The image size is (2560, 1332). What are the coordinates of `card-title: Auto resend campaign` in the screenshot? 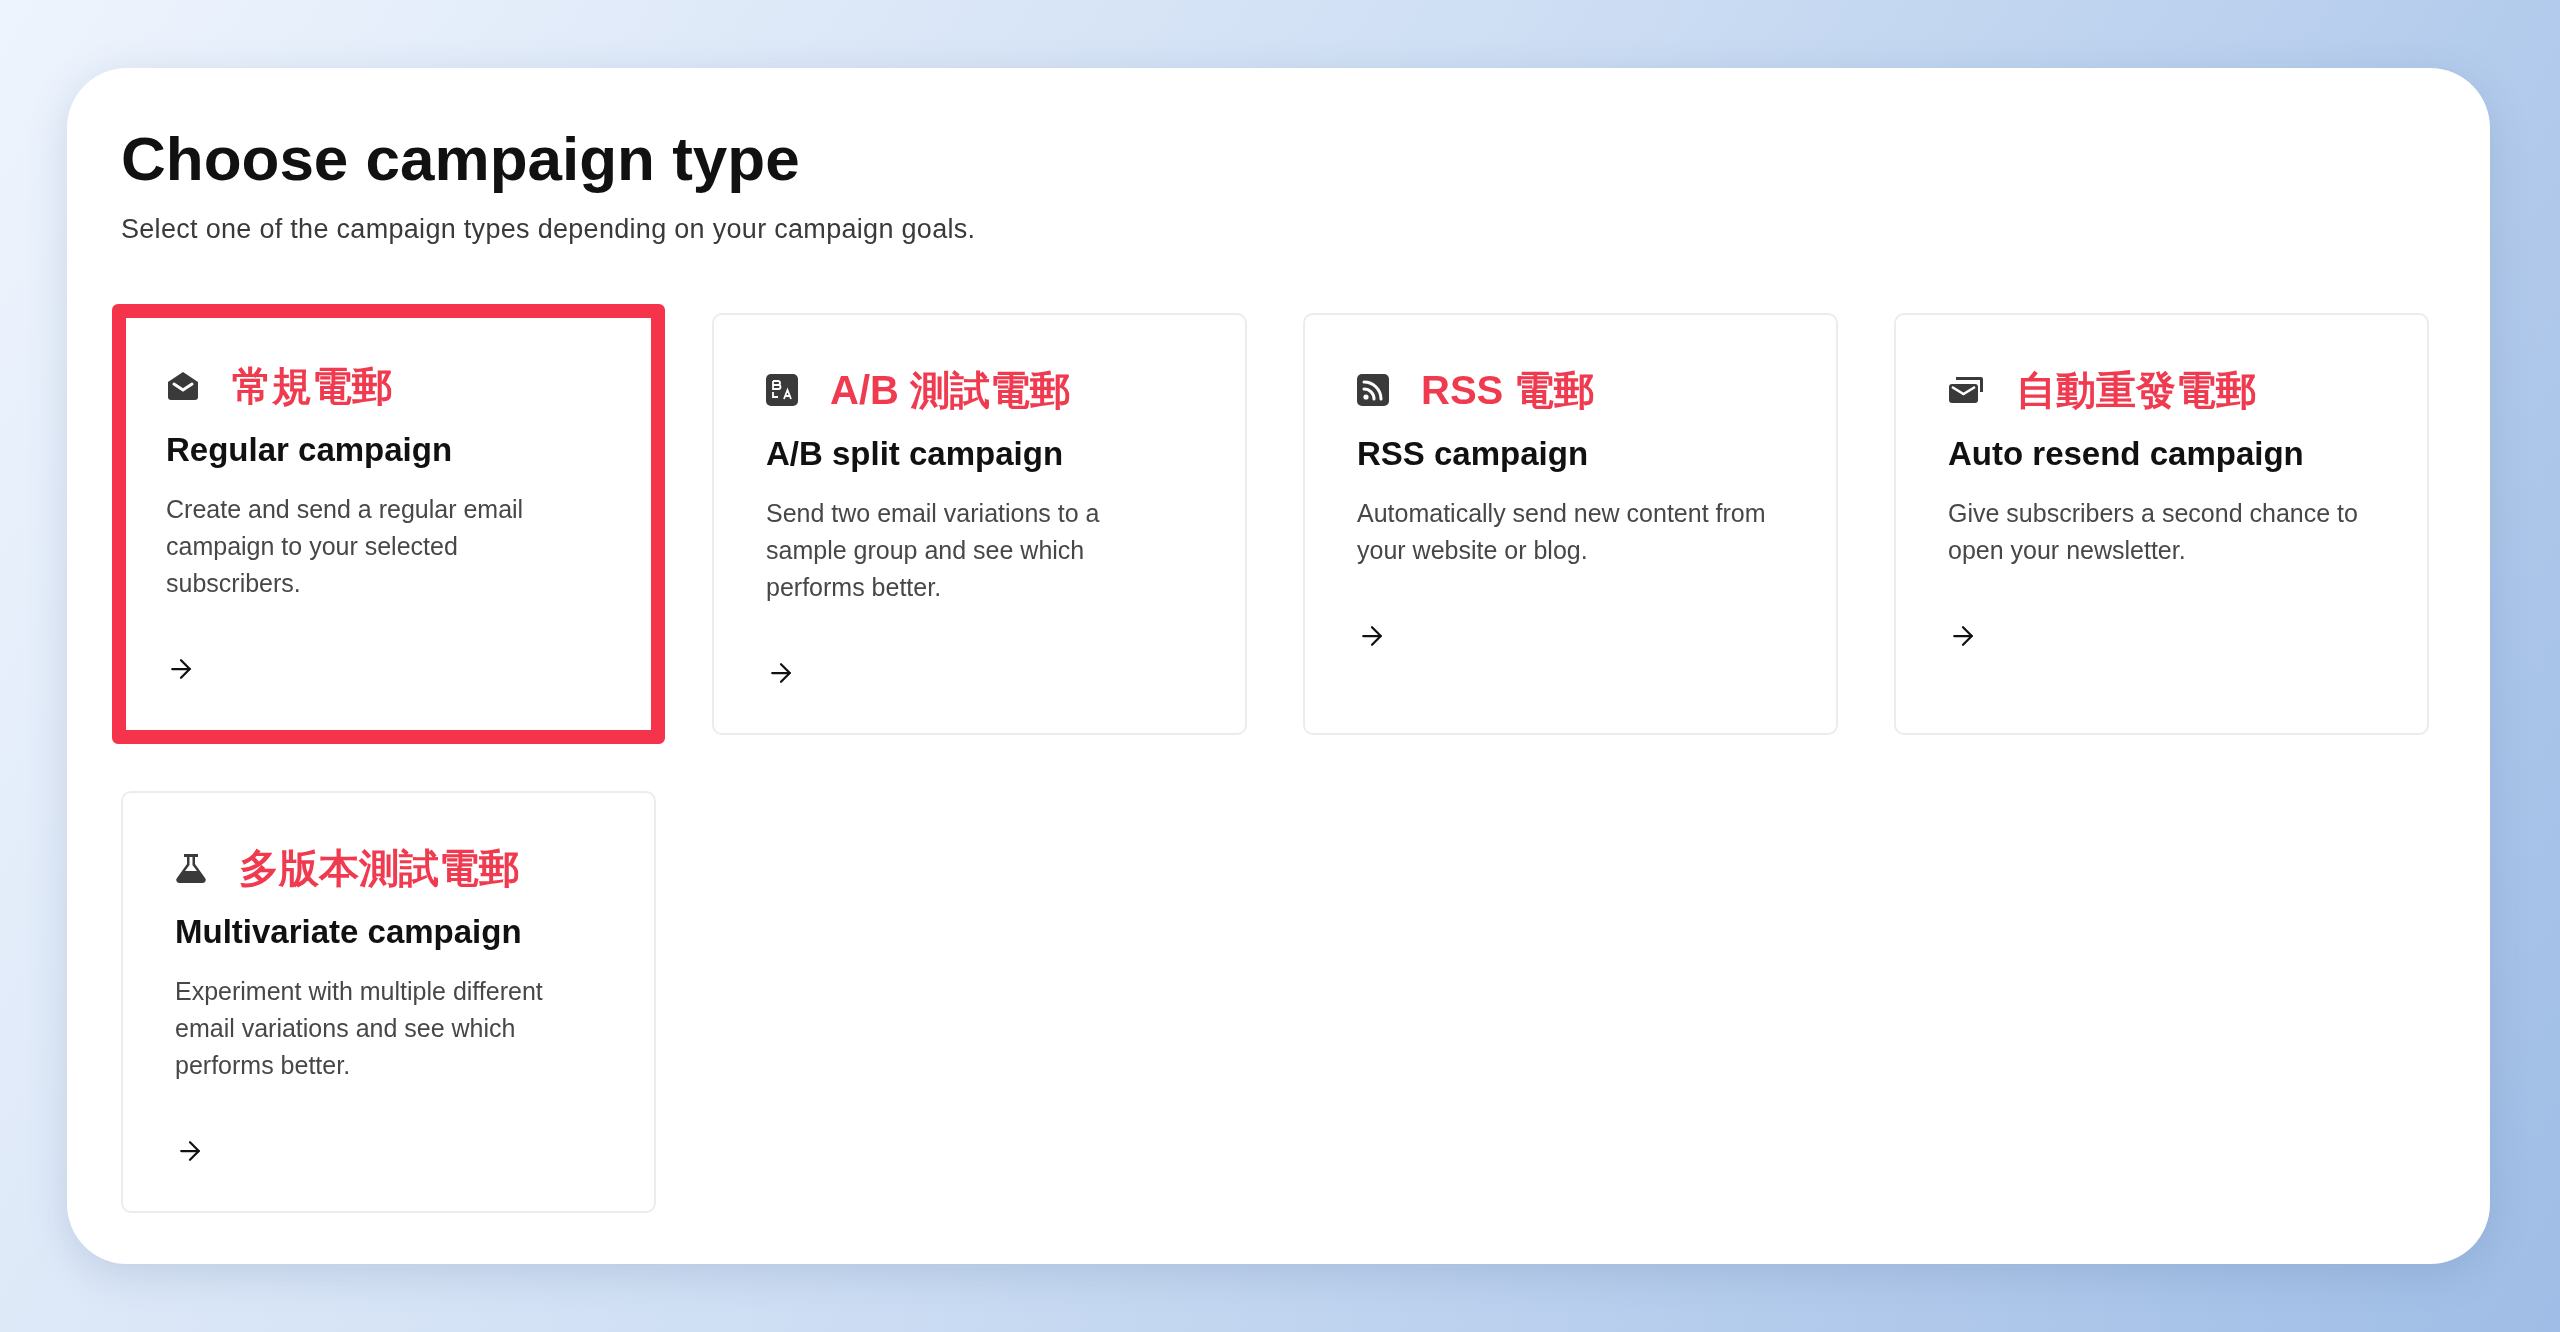 It's located at (2126, 454).